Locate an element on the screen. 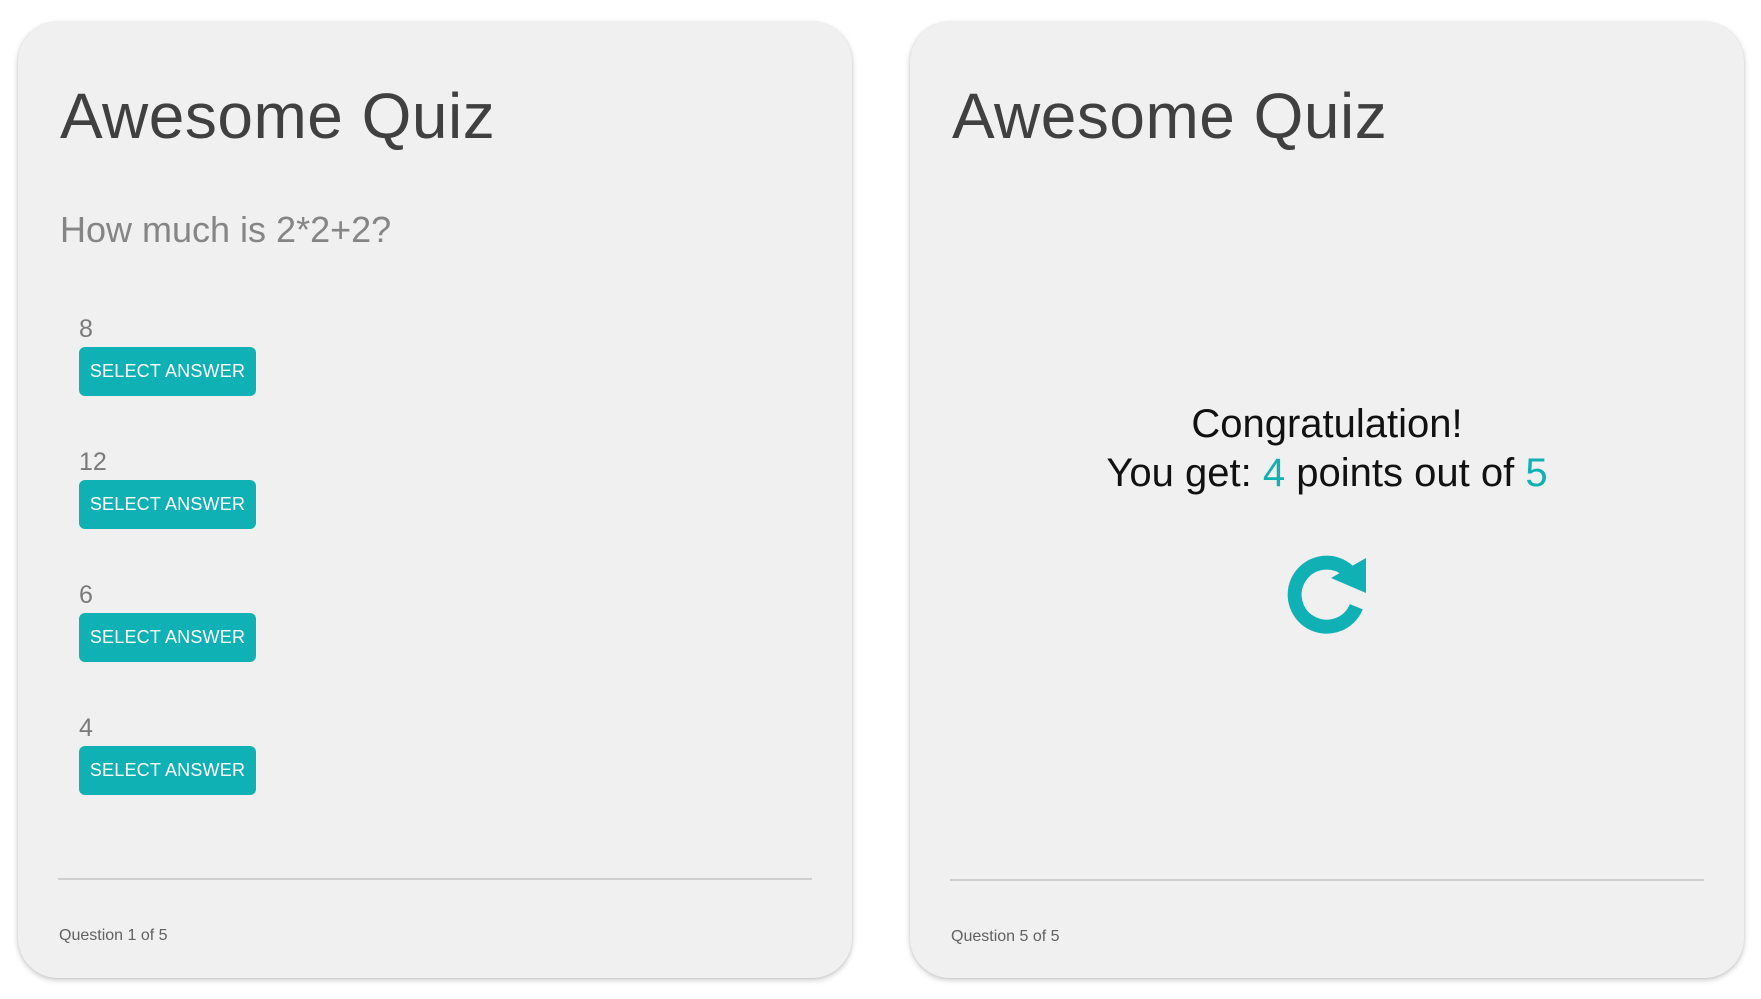  restart-icon is located at coordinates (1326, 594).